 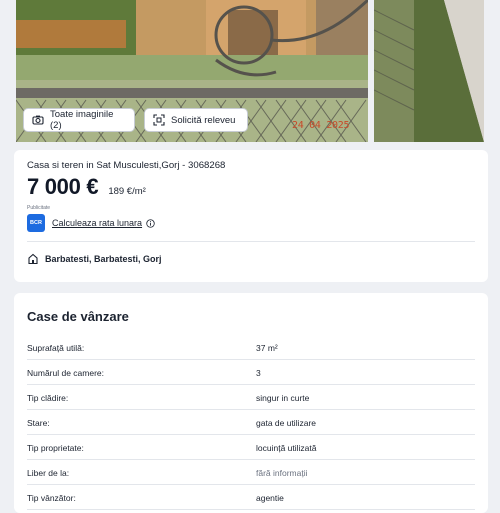 What do you see at coordinates (78, 316) in the screenshot?
I see `section-title: Case de vânzare` at bounding box center [78, 316].